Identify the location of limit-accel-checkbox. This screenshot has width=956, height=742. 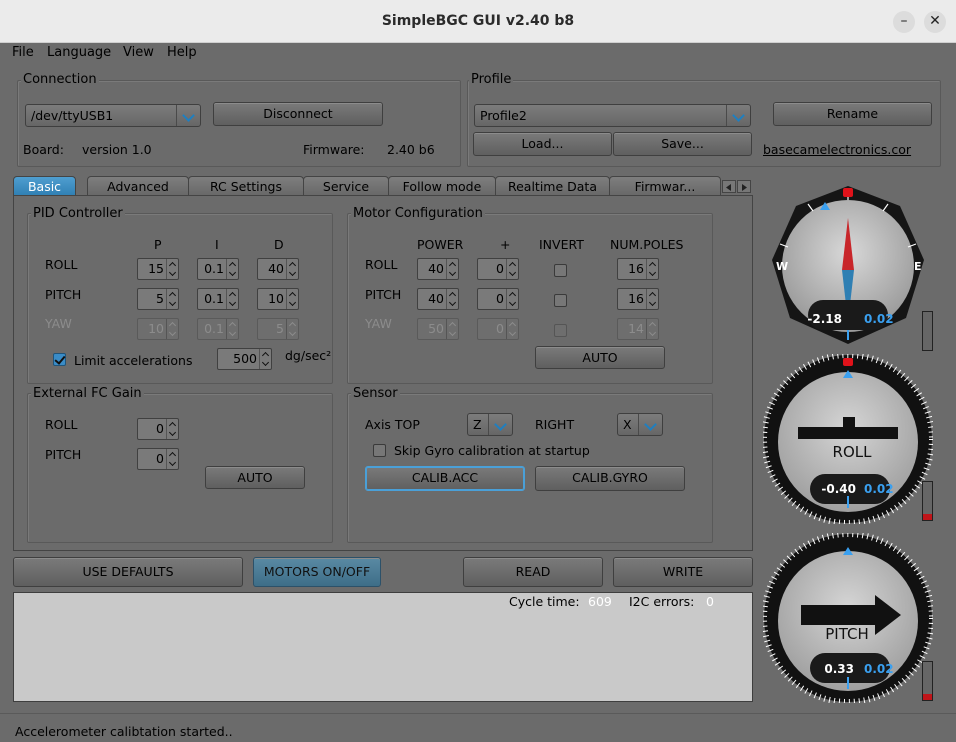
(59, 359).